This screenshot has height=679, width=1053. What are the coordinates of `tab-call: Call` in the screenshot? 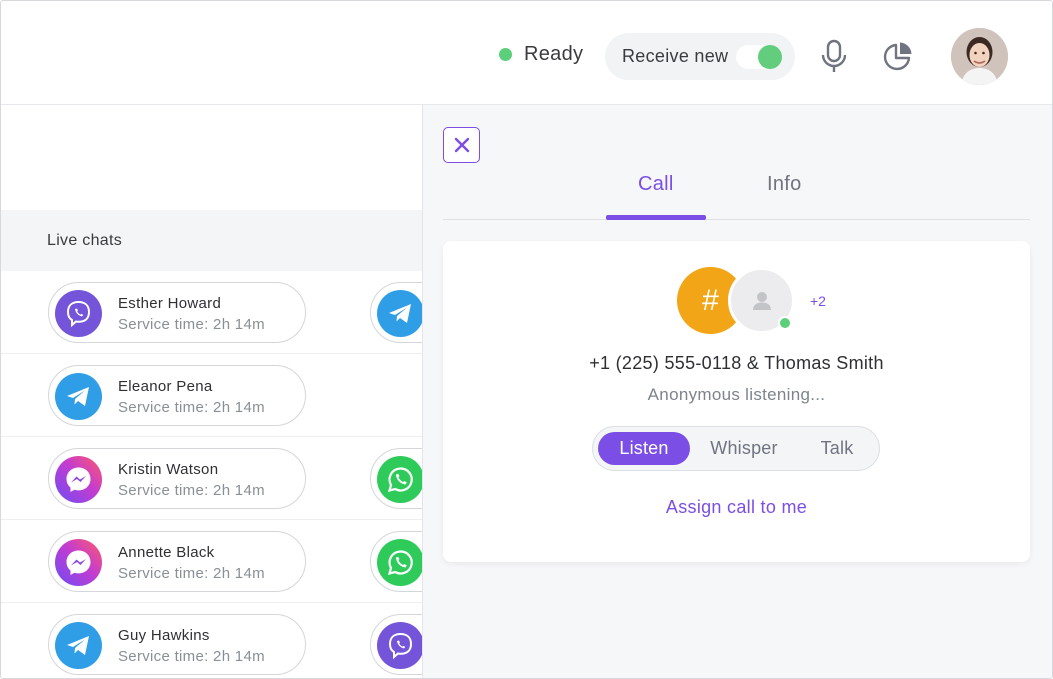 It's located at (656, 184).